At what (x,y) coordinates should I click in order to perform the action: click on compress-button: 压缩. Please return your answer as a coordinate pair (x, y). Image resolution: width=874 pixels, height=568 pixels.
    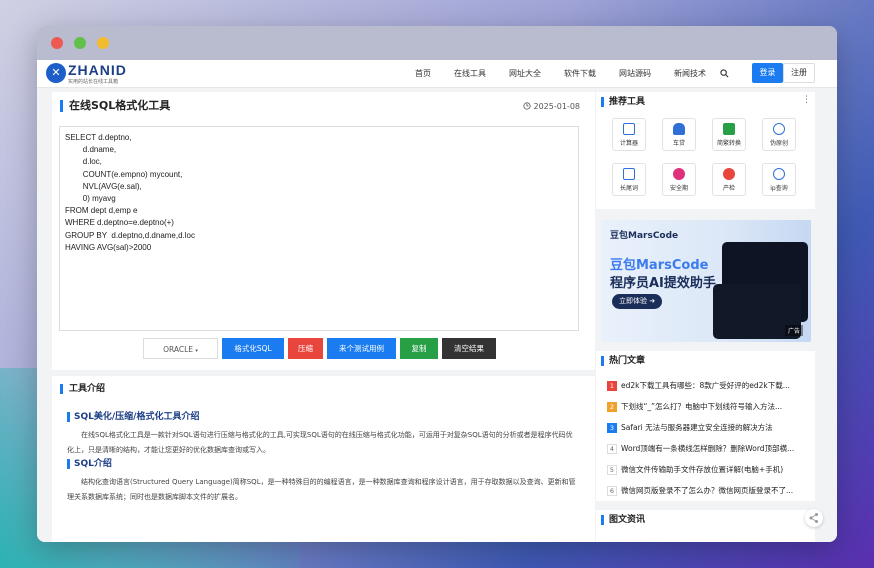
    Looking at the image, I should click on (305, 348).